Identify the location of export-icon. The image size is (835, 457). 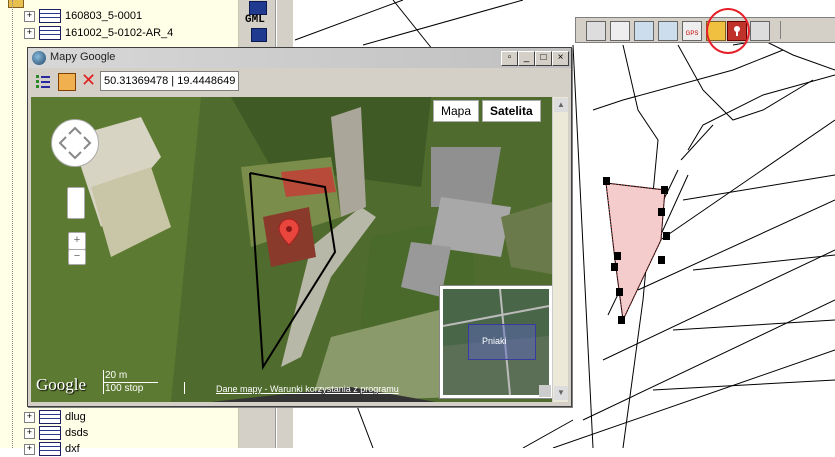
(668, 31).